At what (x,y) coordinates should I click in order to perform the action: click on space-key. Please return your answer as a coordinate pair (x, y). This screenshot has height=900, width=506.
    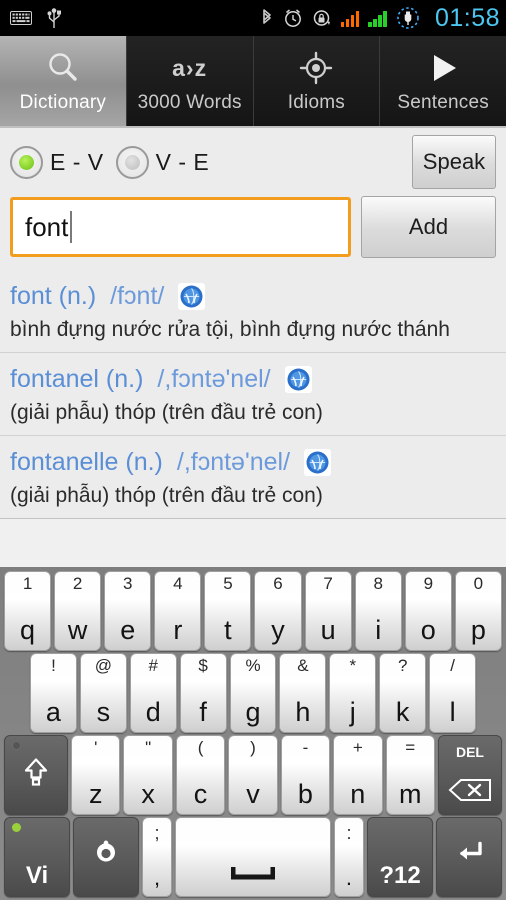
    Looking at the image, I should click on (253, 857).